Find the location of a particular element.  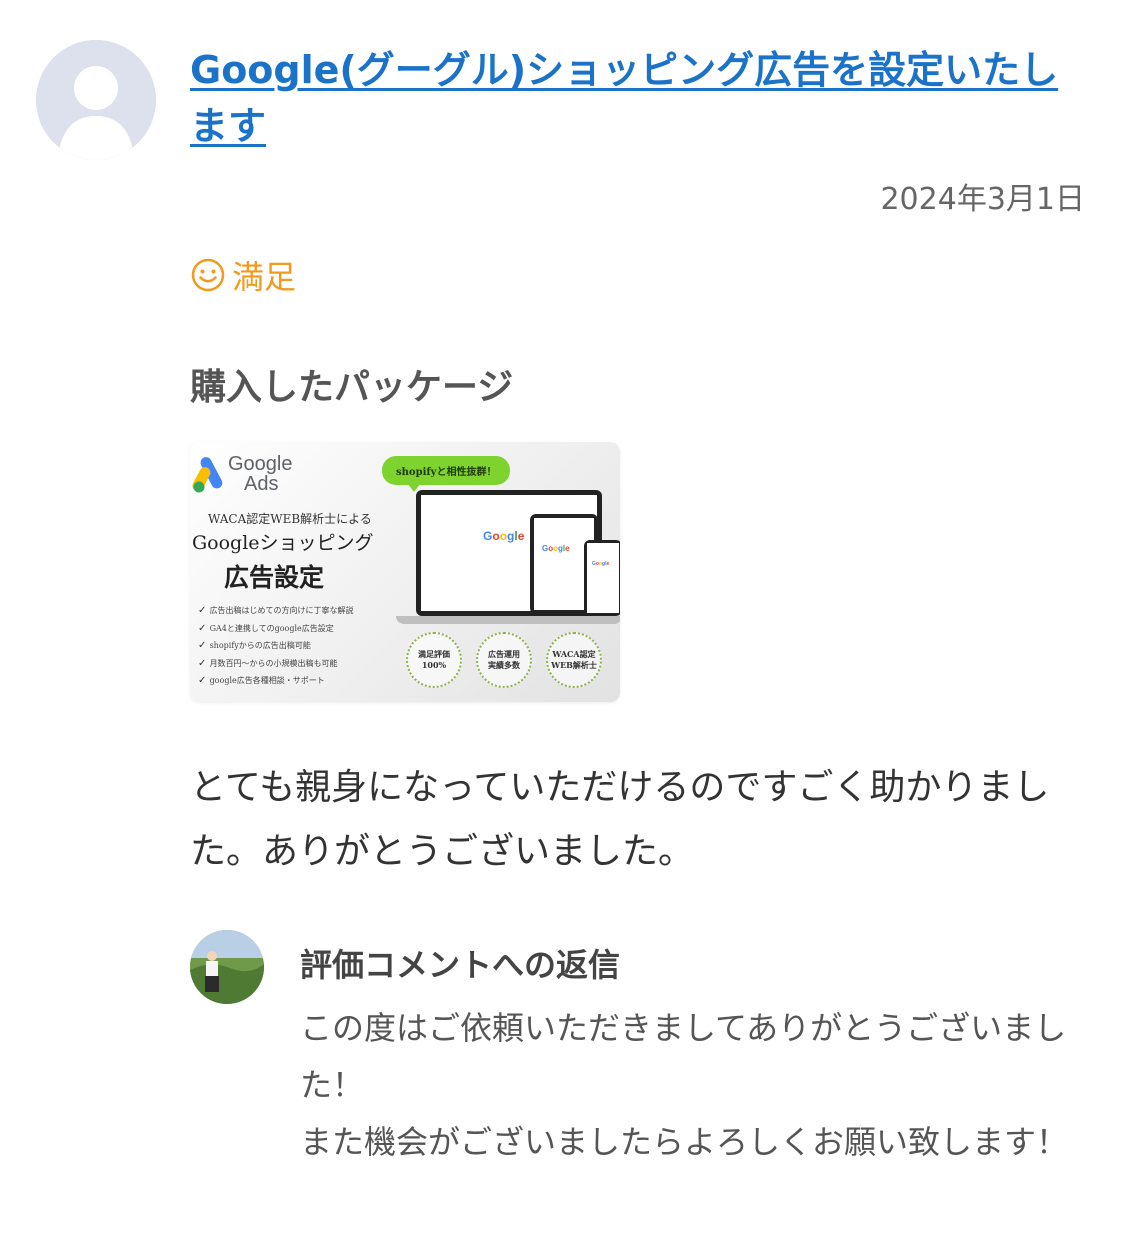

seller-photo-icon is located at coordinates (227, 967).